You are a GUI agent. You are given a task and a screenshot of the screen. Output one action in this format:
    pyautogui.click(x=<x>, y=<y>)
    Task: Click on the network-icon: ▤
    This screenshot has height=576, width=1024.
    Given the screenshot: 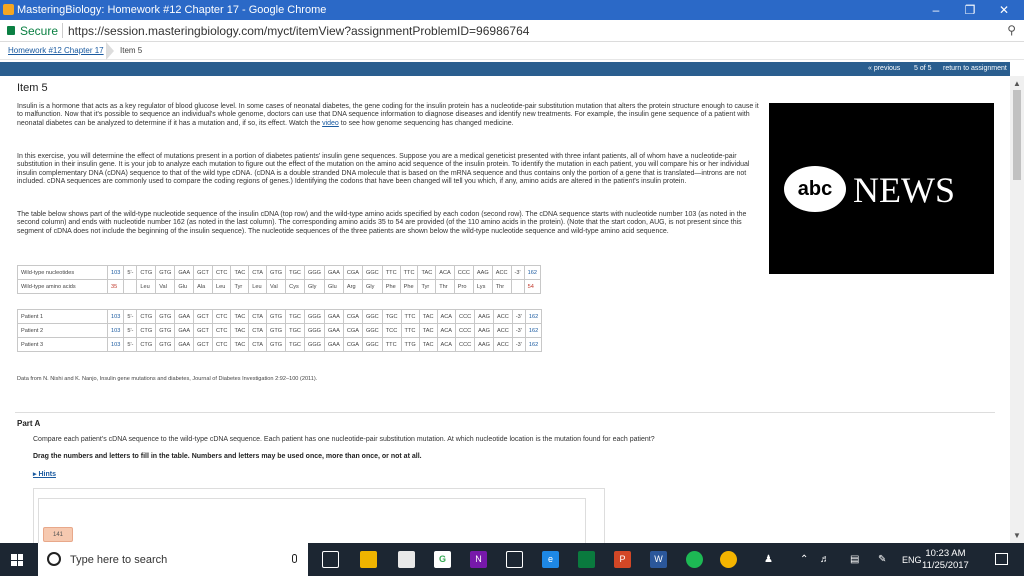 What is the action you would take?
    pyautogui.click(x=854, y=559)
    